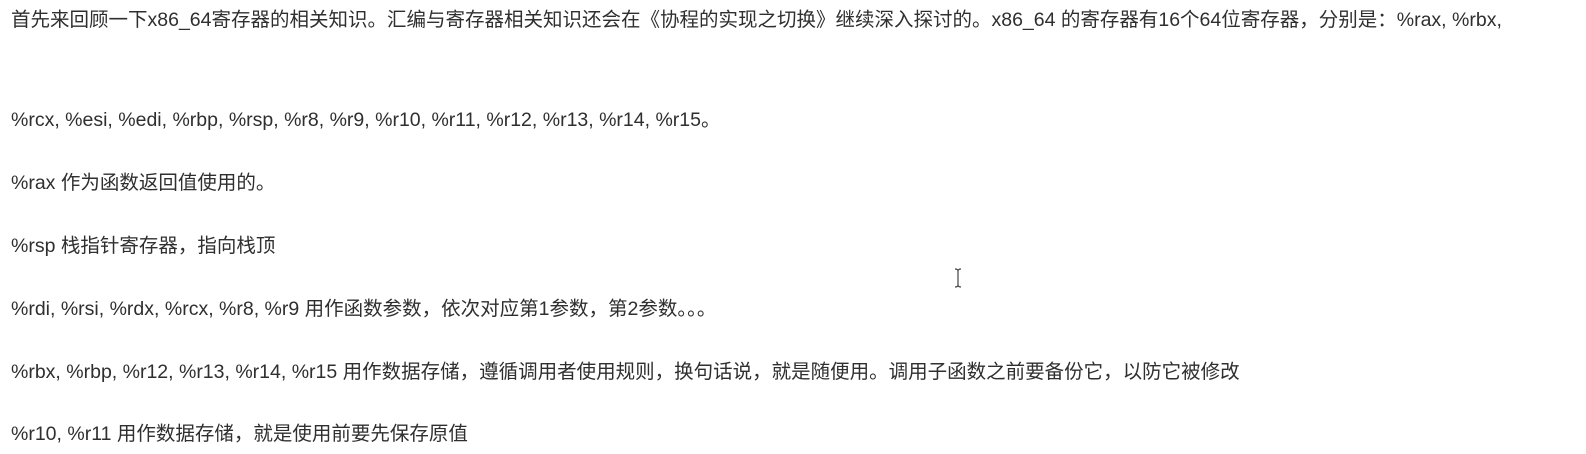 This screenshot has height=454, width=1586. Describe the element at coordinates (143, 183) in the screenshot. I see `paragraph-rax-role: %rax 作为函数返回值使用的。` at that location.